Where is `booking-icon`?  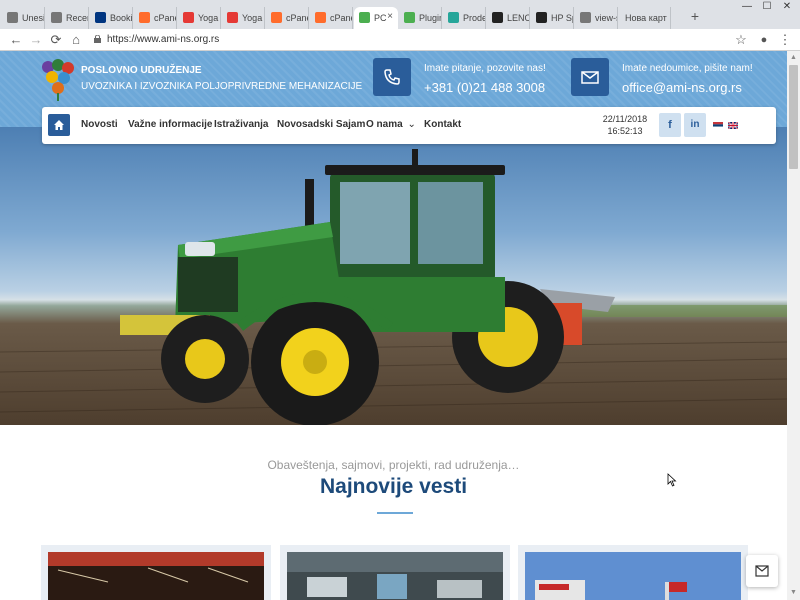 booking-icon is located at coordinates (100, 17).